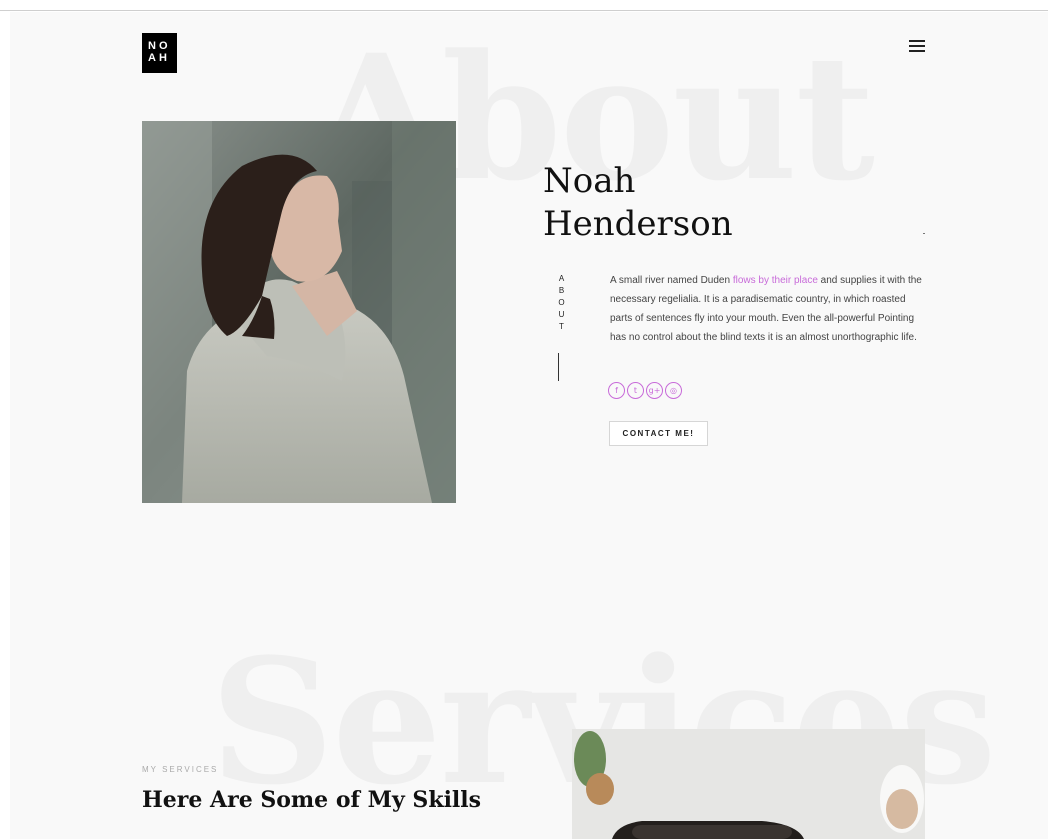 The width and height of the screenshot is (1048, 839). I want to click on menu-icon, so click(917, 47).